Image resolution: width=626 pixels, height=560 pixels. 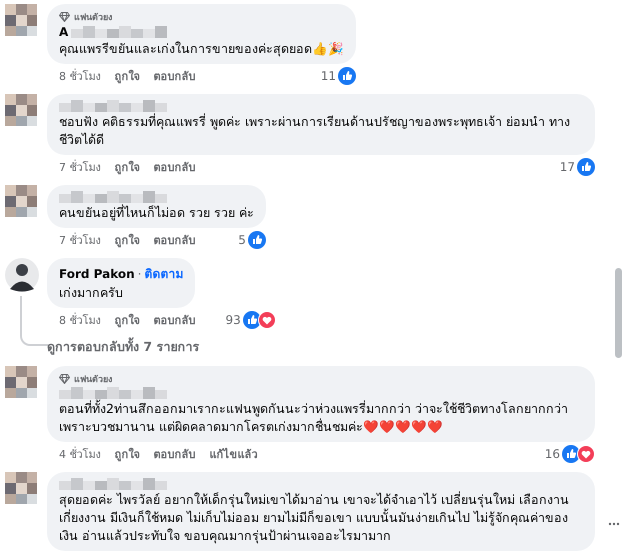 I want to click on comment-text: คุณแพรรีขยันและเก่งในการขายของค่ะสุดยอด👍🎉, so click(x=201, y=49).